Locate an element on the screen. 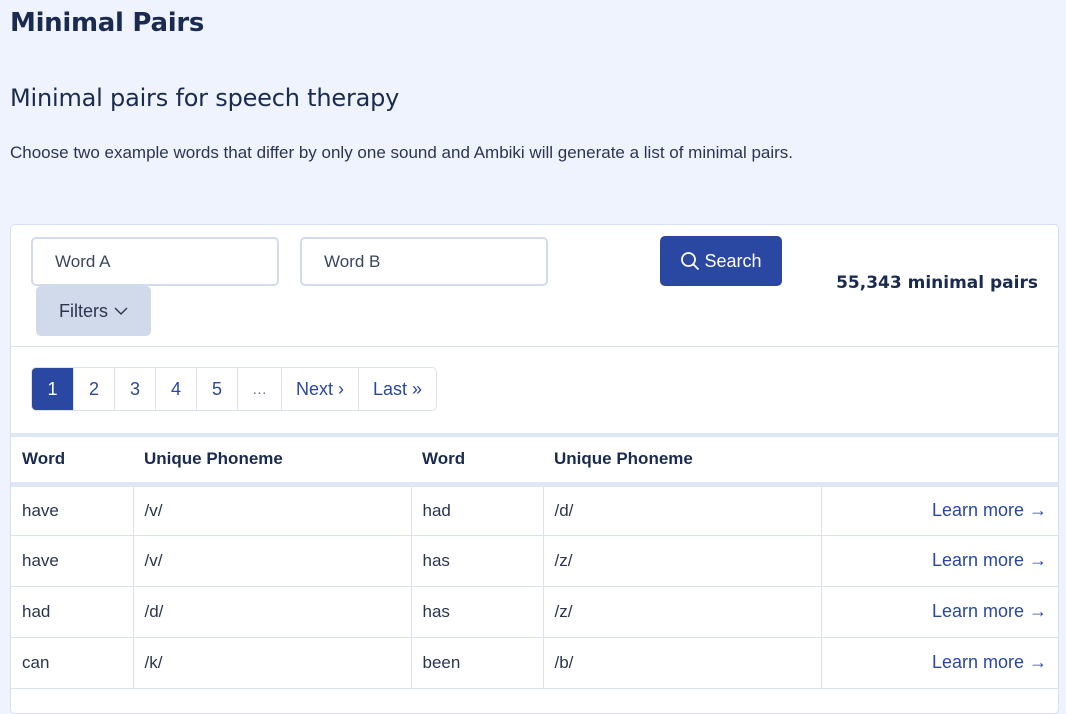 Image resolution: width=1066 pixels, height=714 pixels. phoneme-1-cell: /d/ is located at coordinates (272, 612).